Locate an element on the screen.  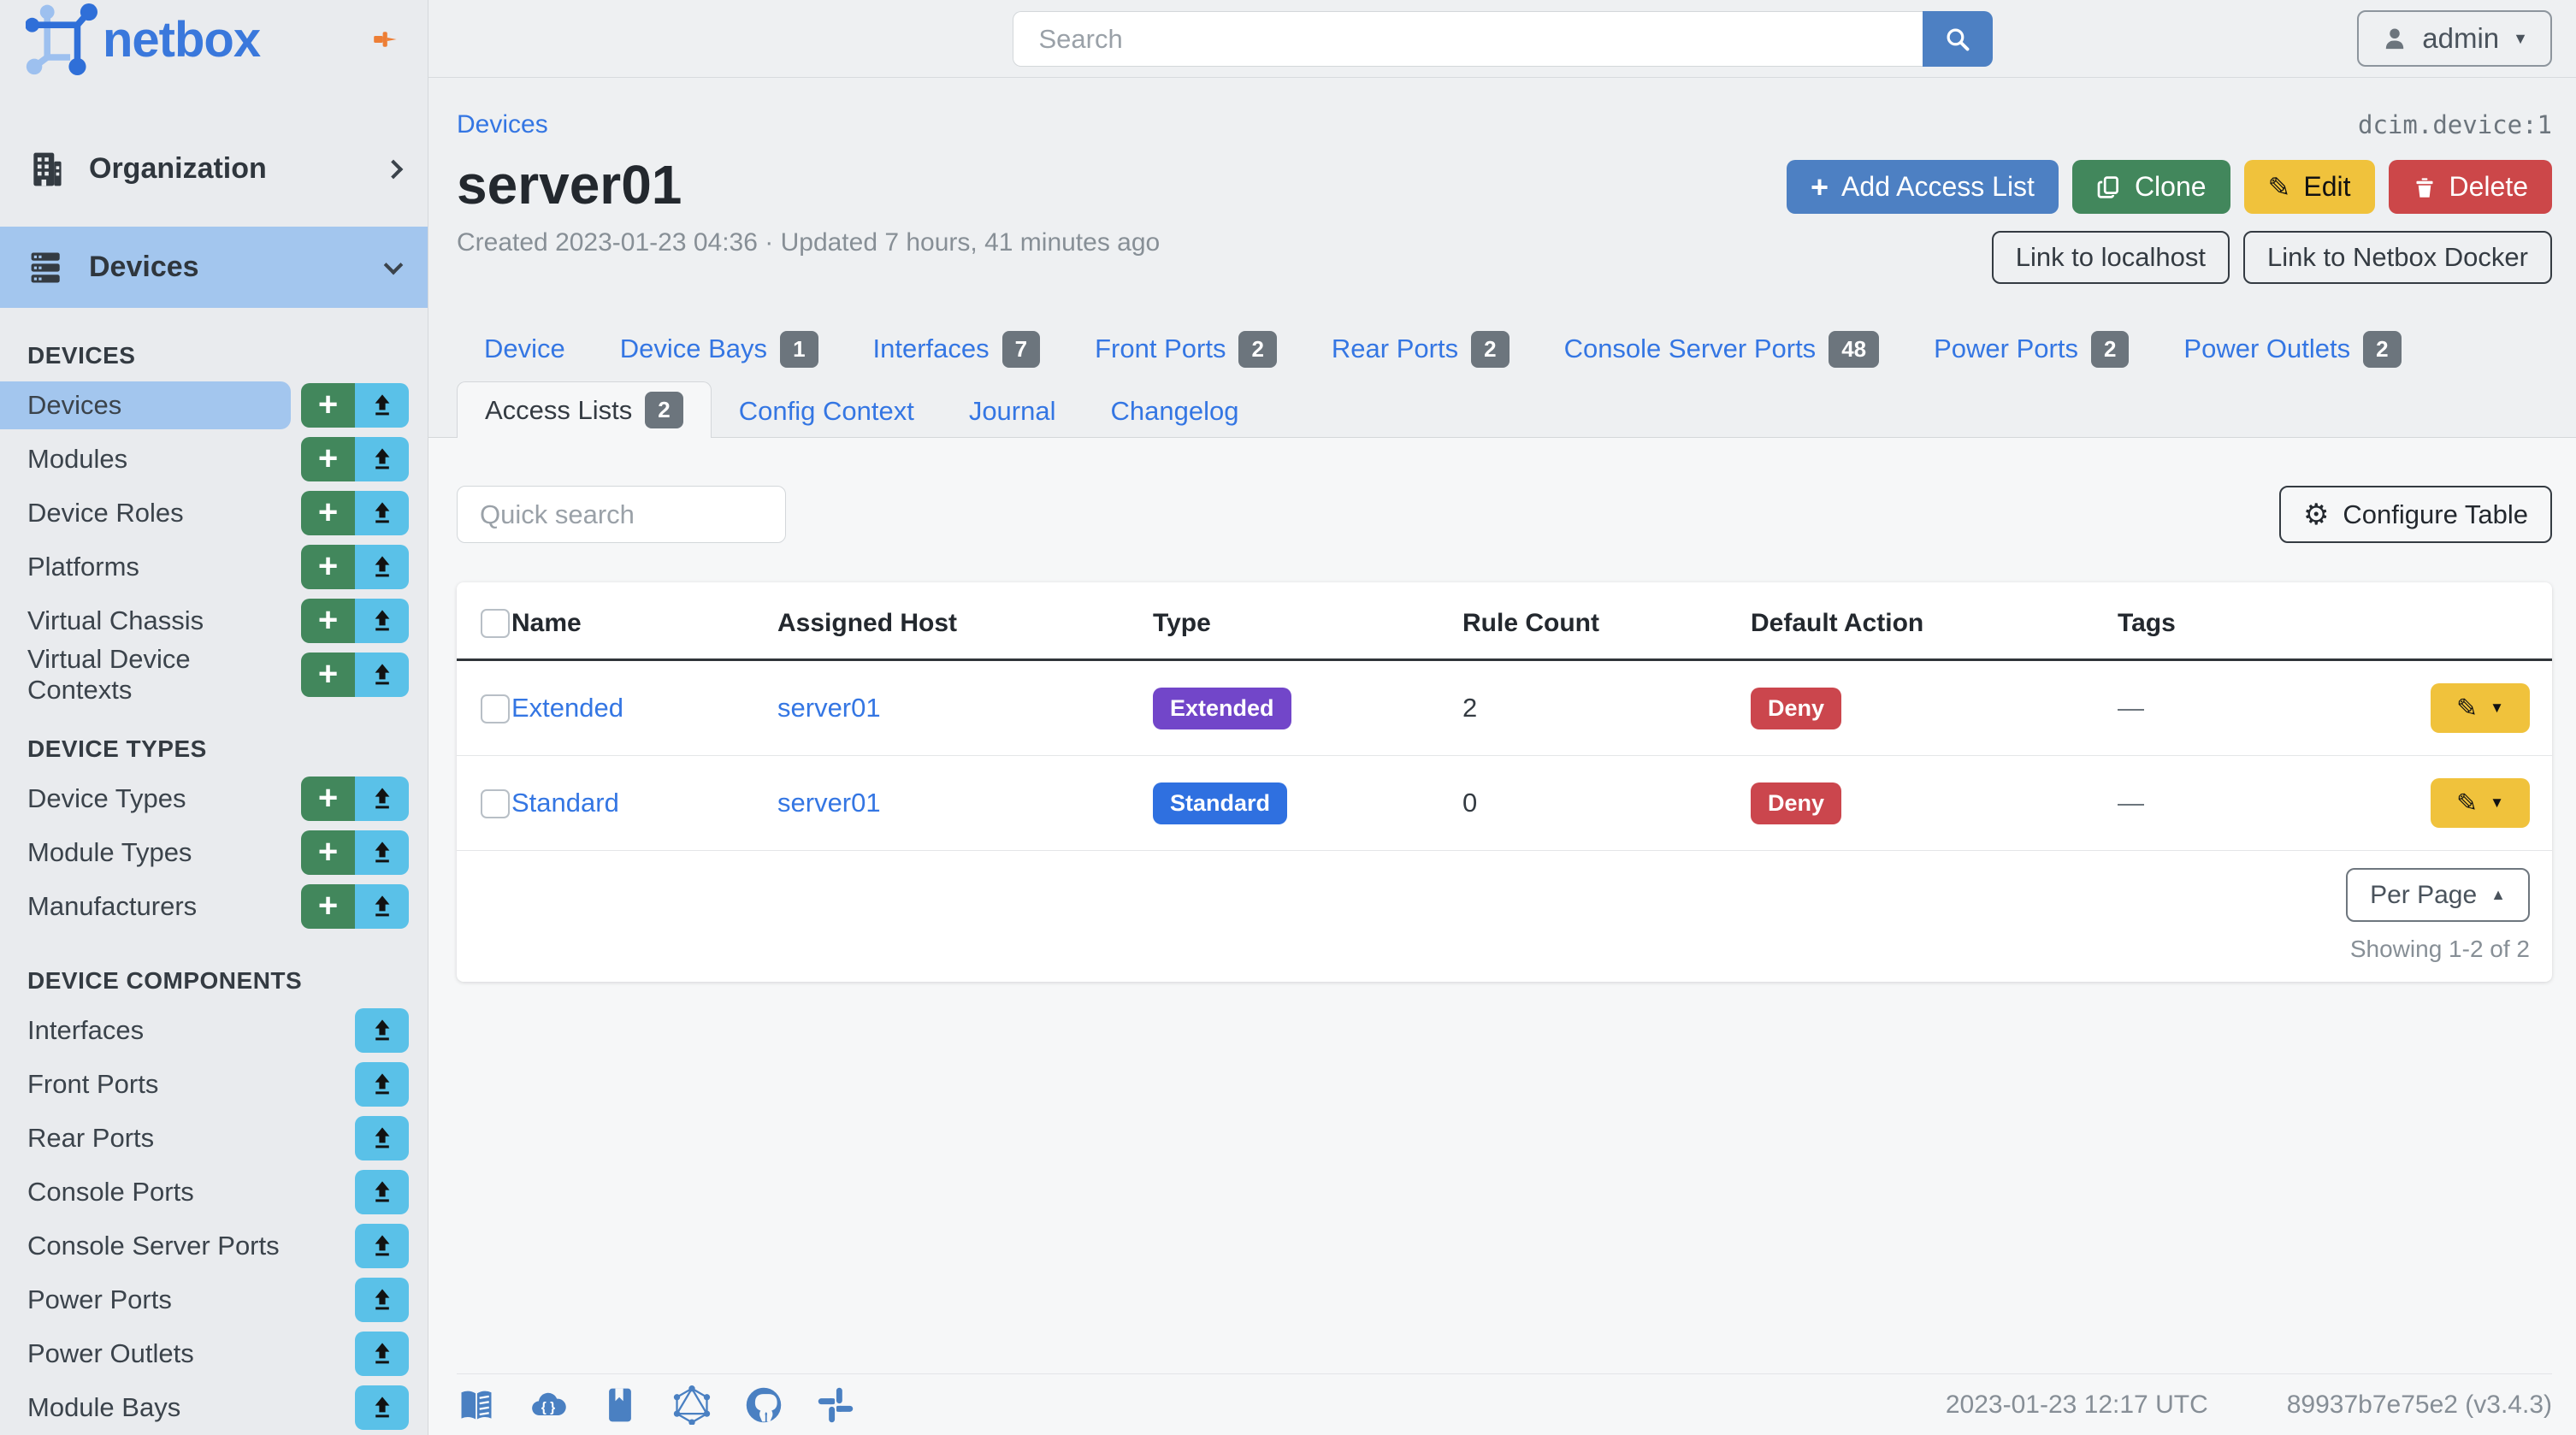
github-icon is located at coordinates (763, 1405).